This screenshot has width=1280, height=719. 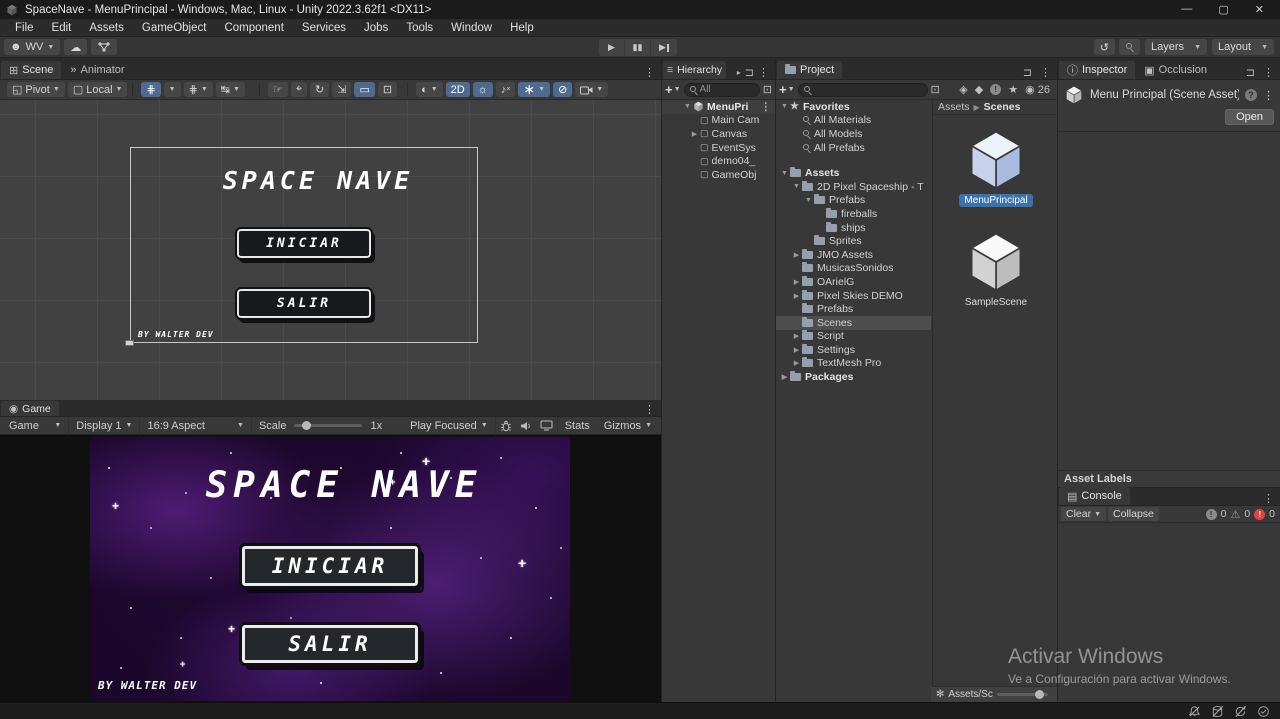 What do you see at coordinates (1129, 47) in the screenshot?
I see `search-button` at bounding box center [1129, 47].